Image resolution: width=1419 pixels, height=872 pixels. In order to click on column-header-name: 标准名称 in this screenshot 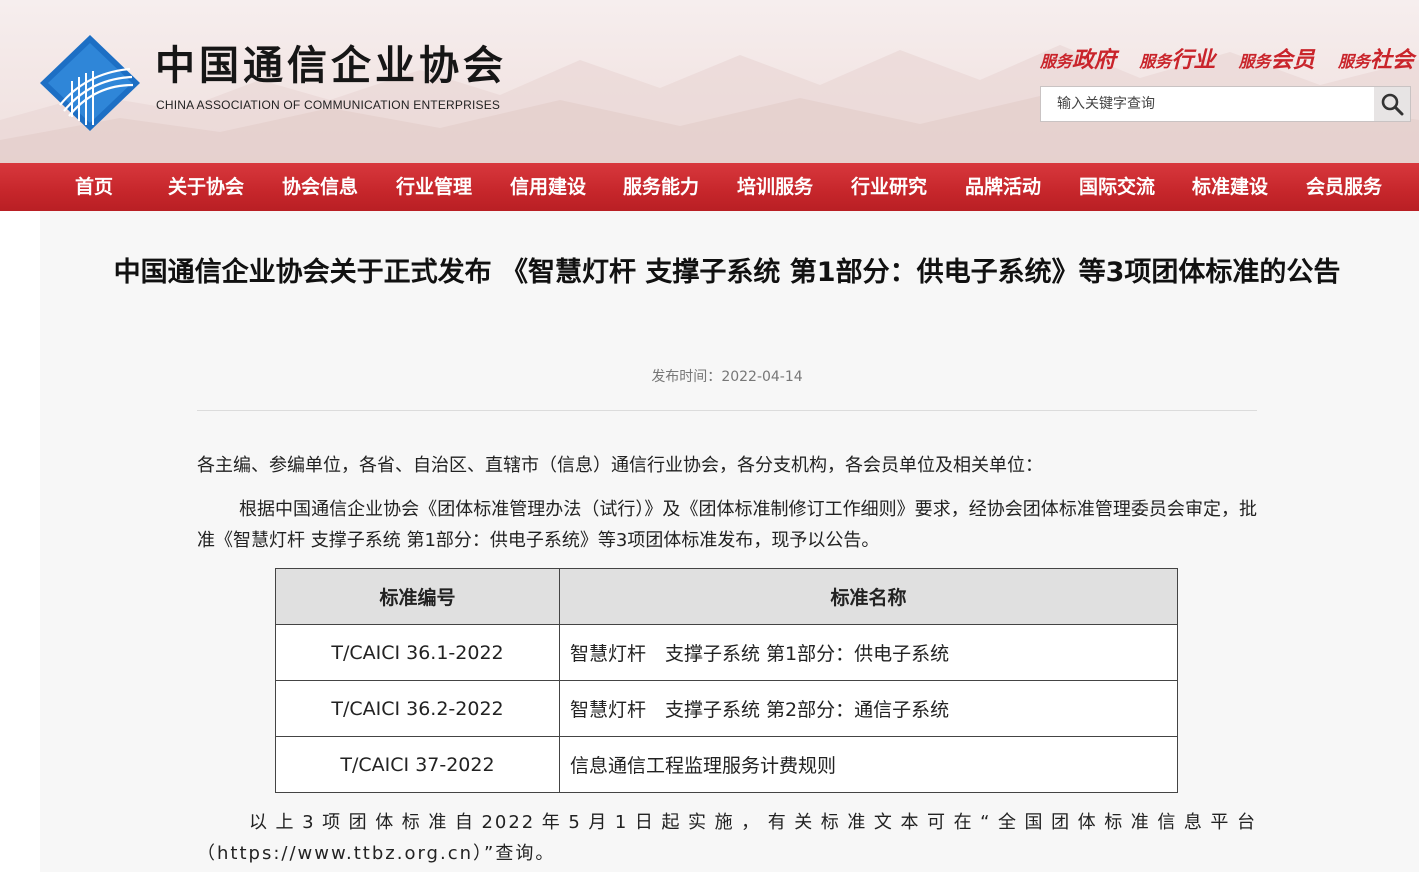, I will do `click(868, 596)`.